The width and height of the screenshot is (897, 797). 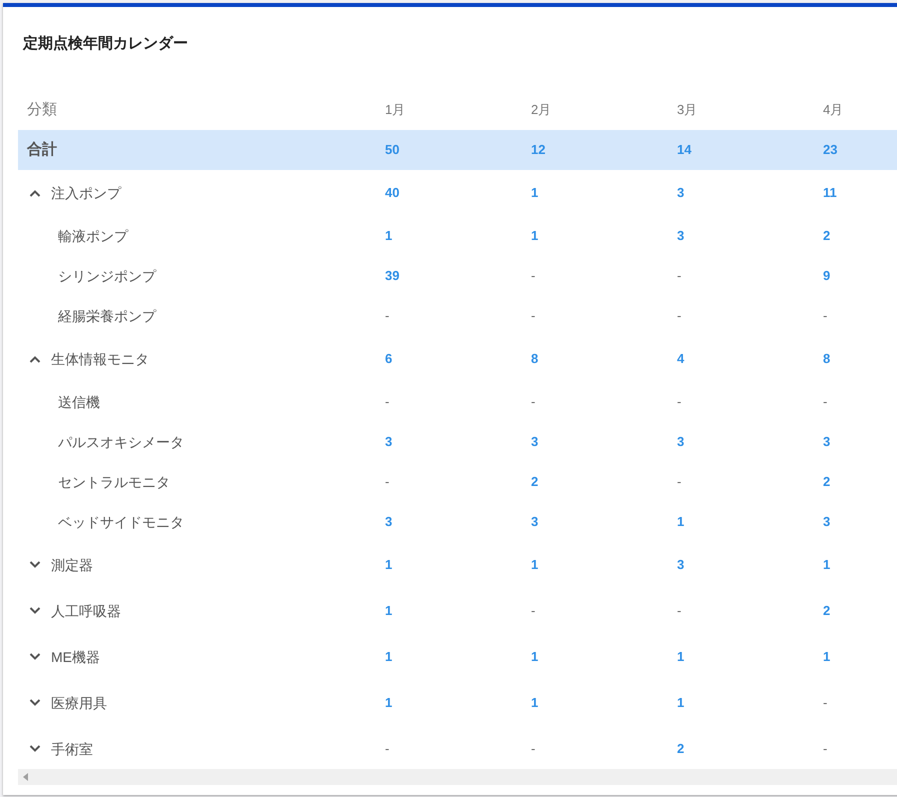 What do you see at coordinates (538, 150) in the screenshot?
I see `table-cell-text: 12` at bounding box center [538, 150].